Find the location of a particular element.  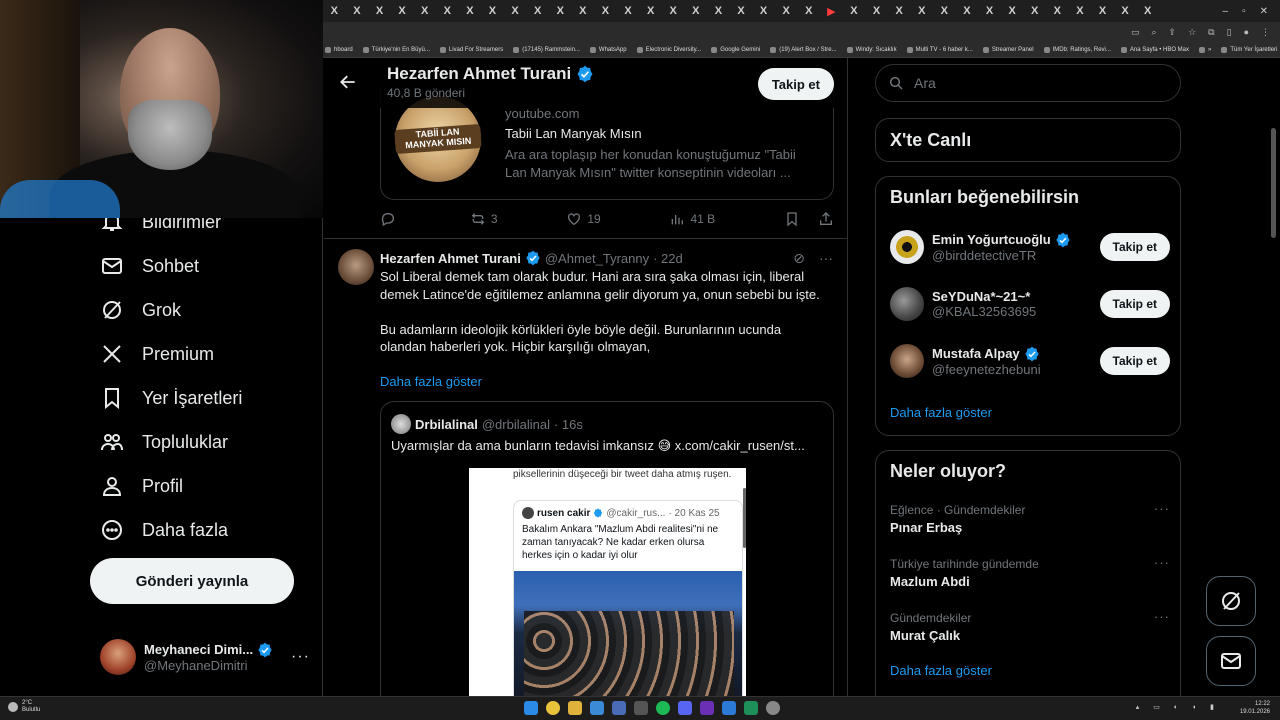

post-button: Gönderi yayınla is located at coordinates (192, 581).